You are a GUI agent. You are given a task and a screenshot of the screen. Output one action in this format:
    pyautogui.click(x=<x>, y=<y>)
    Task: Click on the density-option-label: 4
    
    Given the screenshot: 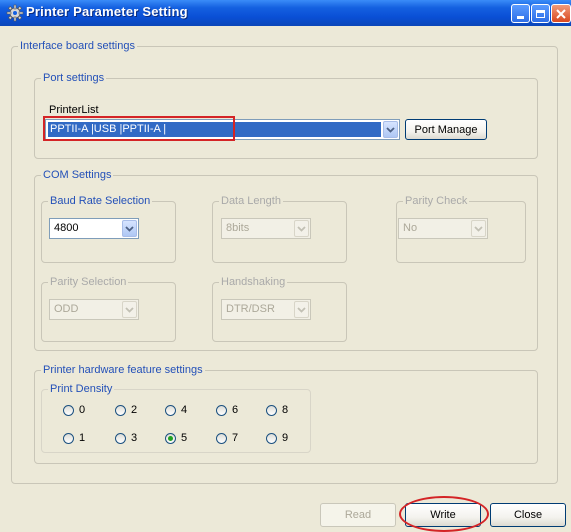 What is the action you would take?
    pyautogui.click(x=184, y=410)
    